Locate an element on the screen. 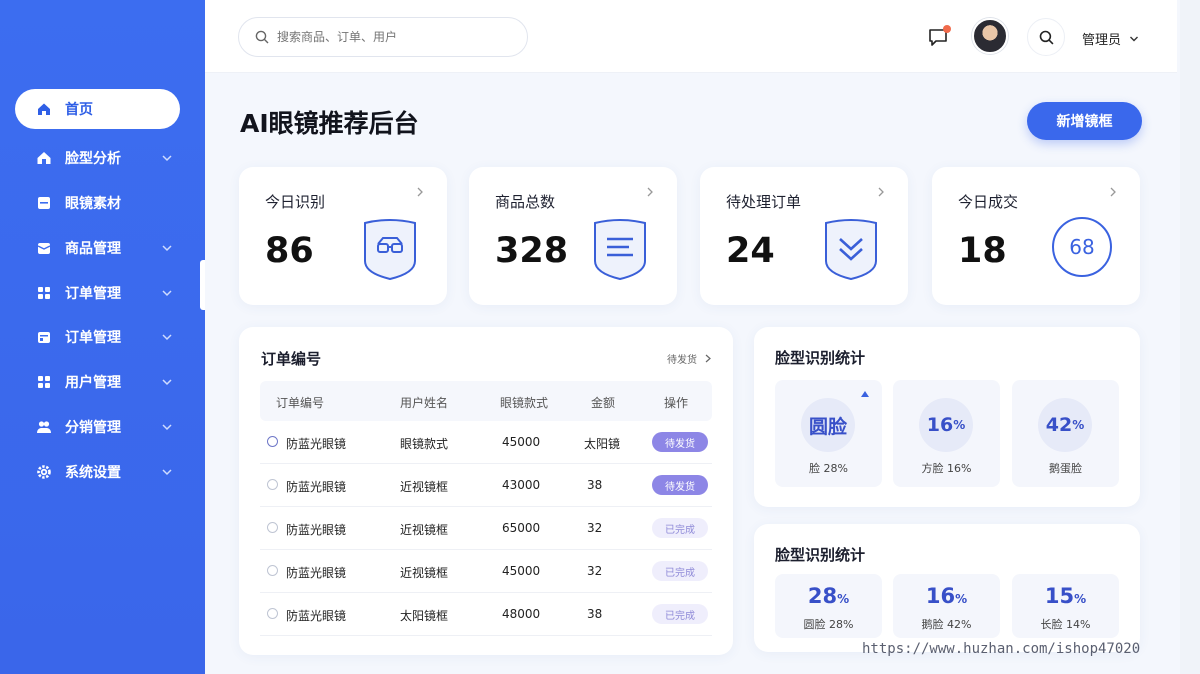  order-id: 65000 is located at coordinates (521, 528).